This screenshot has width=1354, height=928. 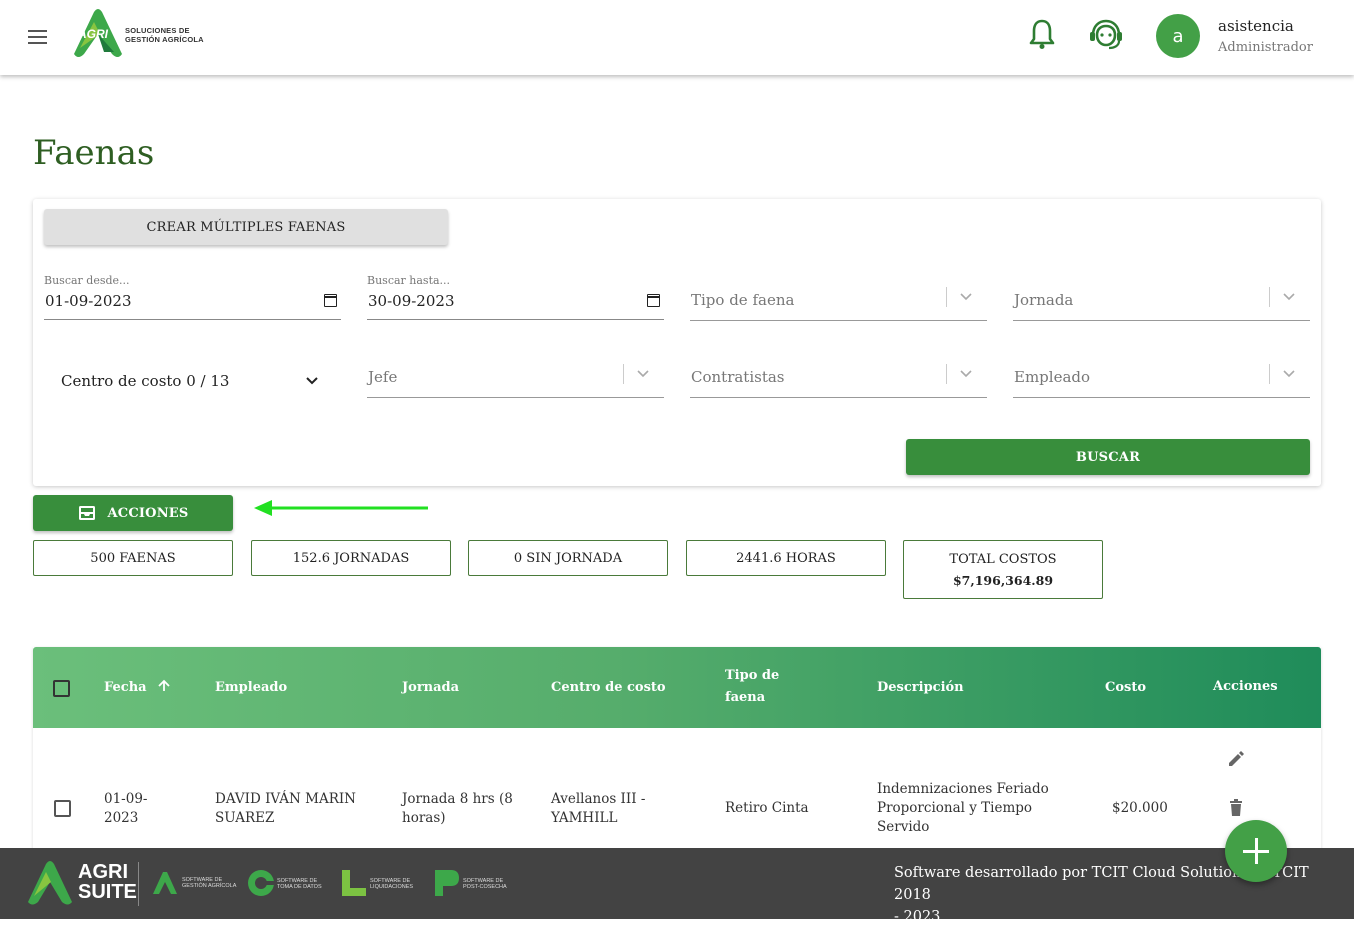 I want to click on arrow-annotation-icon, so click(x=341, y=508).